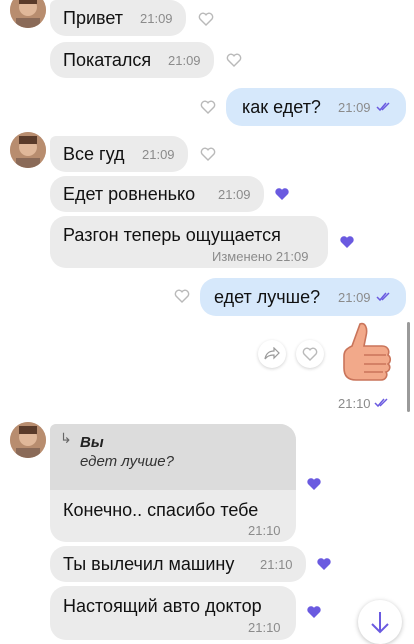 Image resolution: width=414 pixels, height=644 pixels. I want to click on message-bubble: Ты вылечил машину 21:10, so click(178, 564).